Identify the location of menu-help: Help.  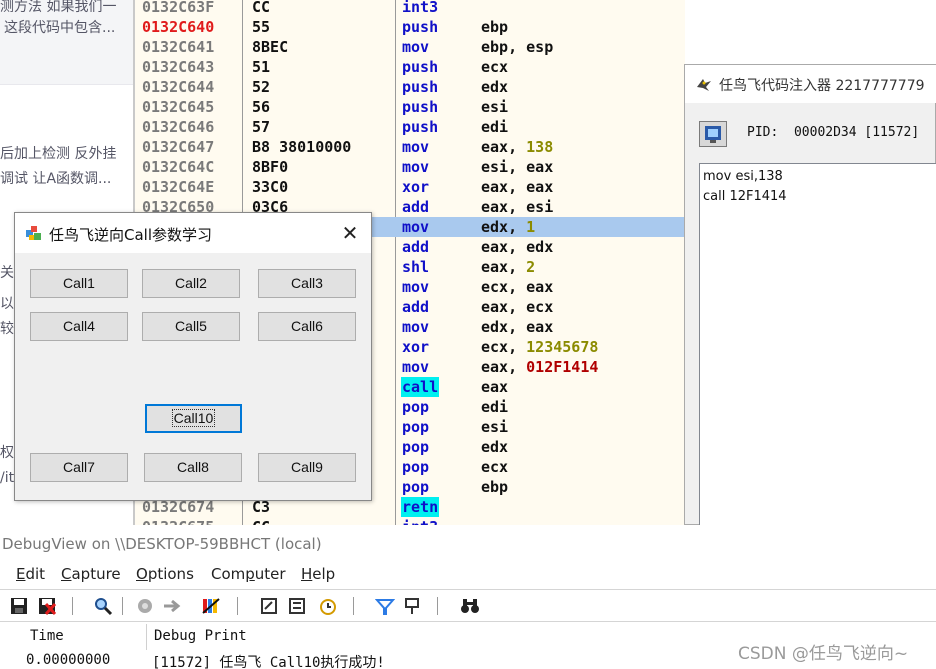
(318, 574).